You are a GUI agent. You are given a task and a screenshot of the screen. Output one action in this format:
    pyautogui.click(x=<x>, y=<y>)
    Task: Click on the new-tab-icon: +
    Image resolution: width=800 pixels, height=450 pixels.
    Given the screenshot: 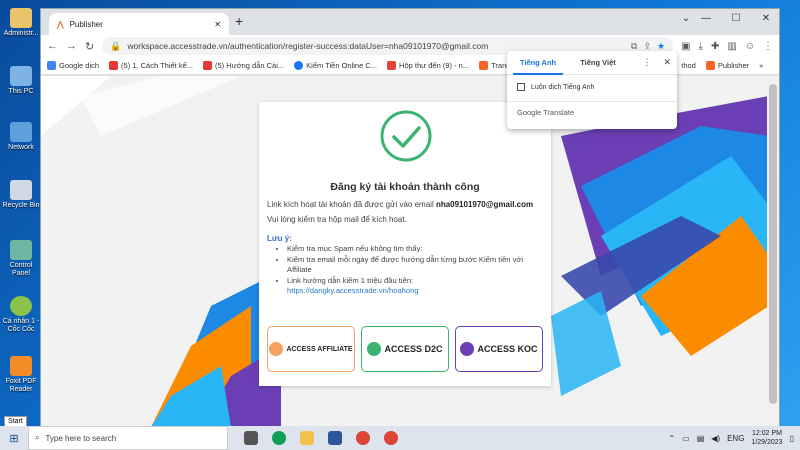 What is the action you would take?
    pyautogui.click(x=239, y=21)
    